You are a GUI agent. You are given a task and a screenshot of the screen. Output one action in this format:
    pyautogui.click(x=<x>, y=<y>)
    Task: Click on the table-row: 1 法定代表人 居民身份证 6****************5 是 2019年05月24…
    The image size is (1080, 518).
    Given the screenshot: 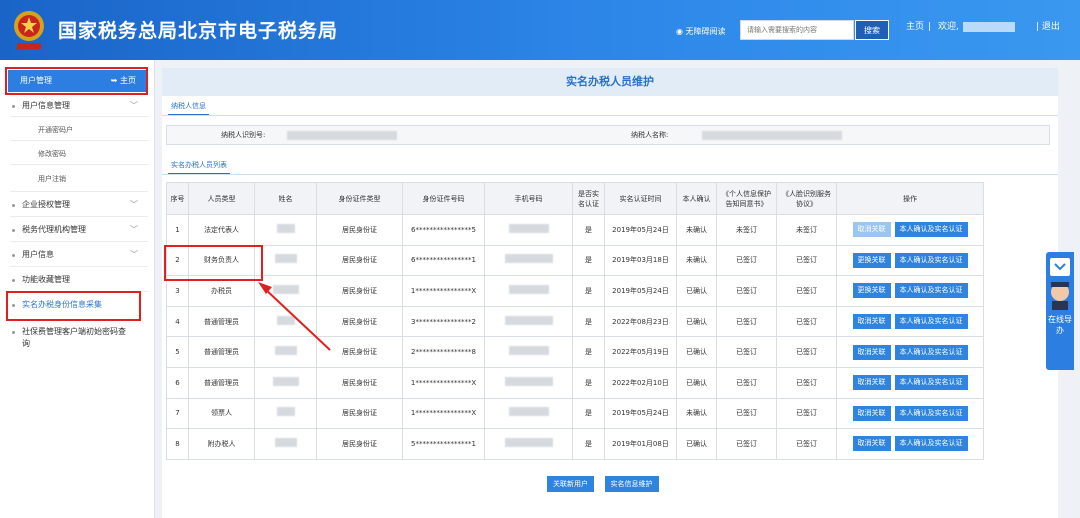 What is the action you would take?
    pyautogui.click(x=575, y=230)
    